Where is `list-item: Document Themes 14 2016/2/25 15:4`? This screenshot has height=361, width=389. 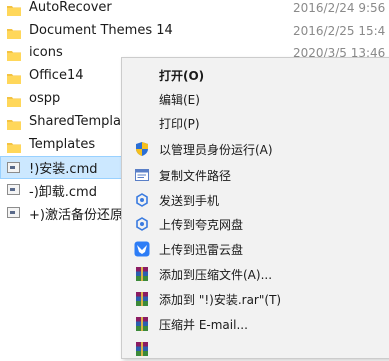
list-item: Document Themes 14 2016/2/25 15:4 is located at coordinates (194, 30).